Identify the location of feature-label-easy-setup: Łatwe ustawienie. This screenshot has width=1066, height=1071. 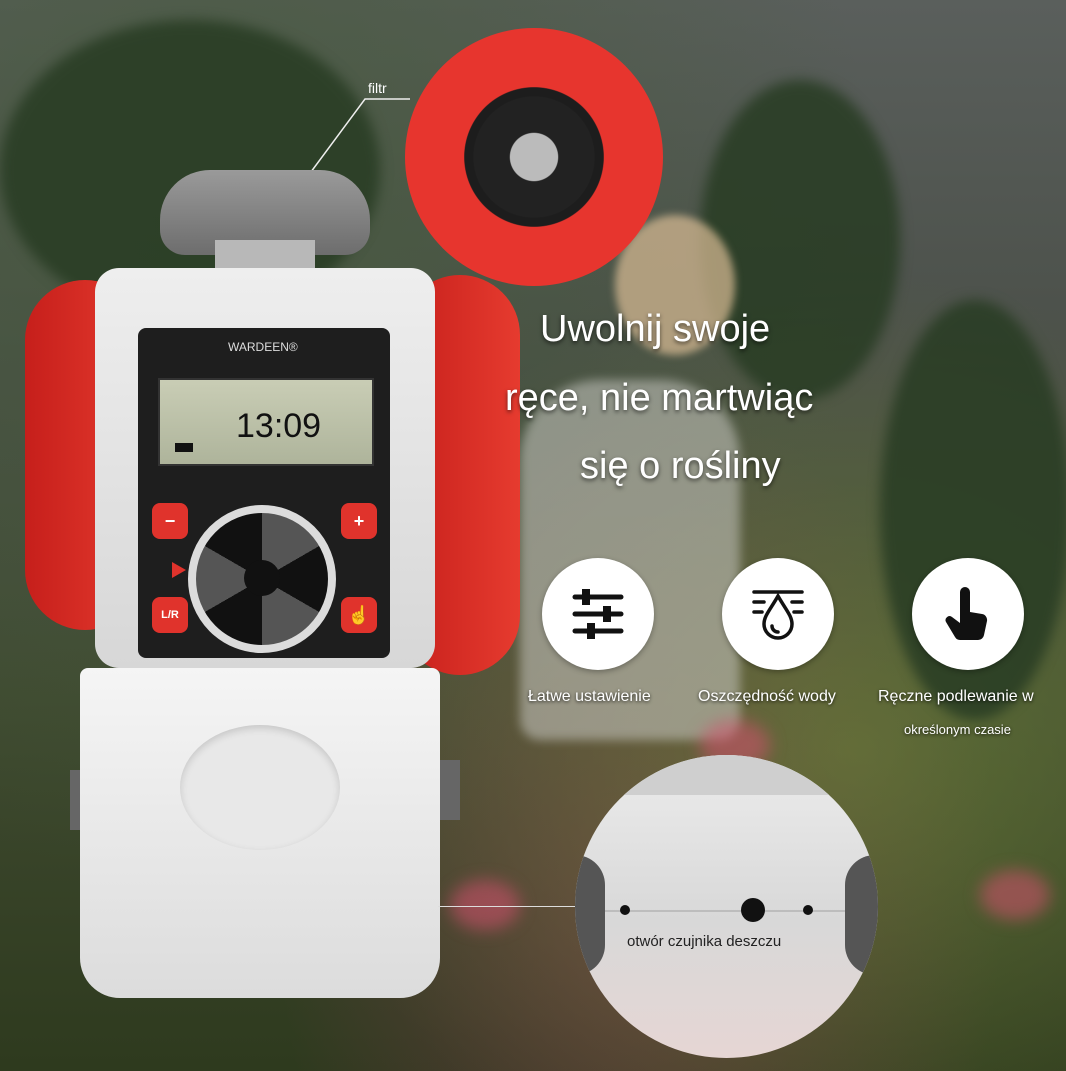
(589, 696).